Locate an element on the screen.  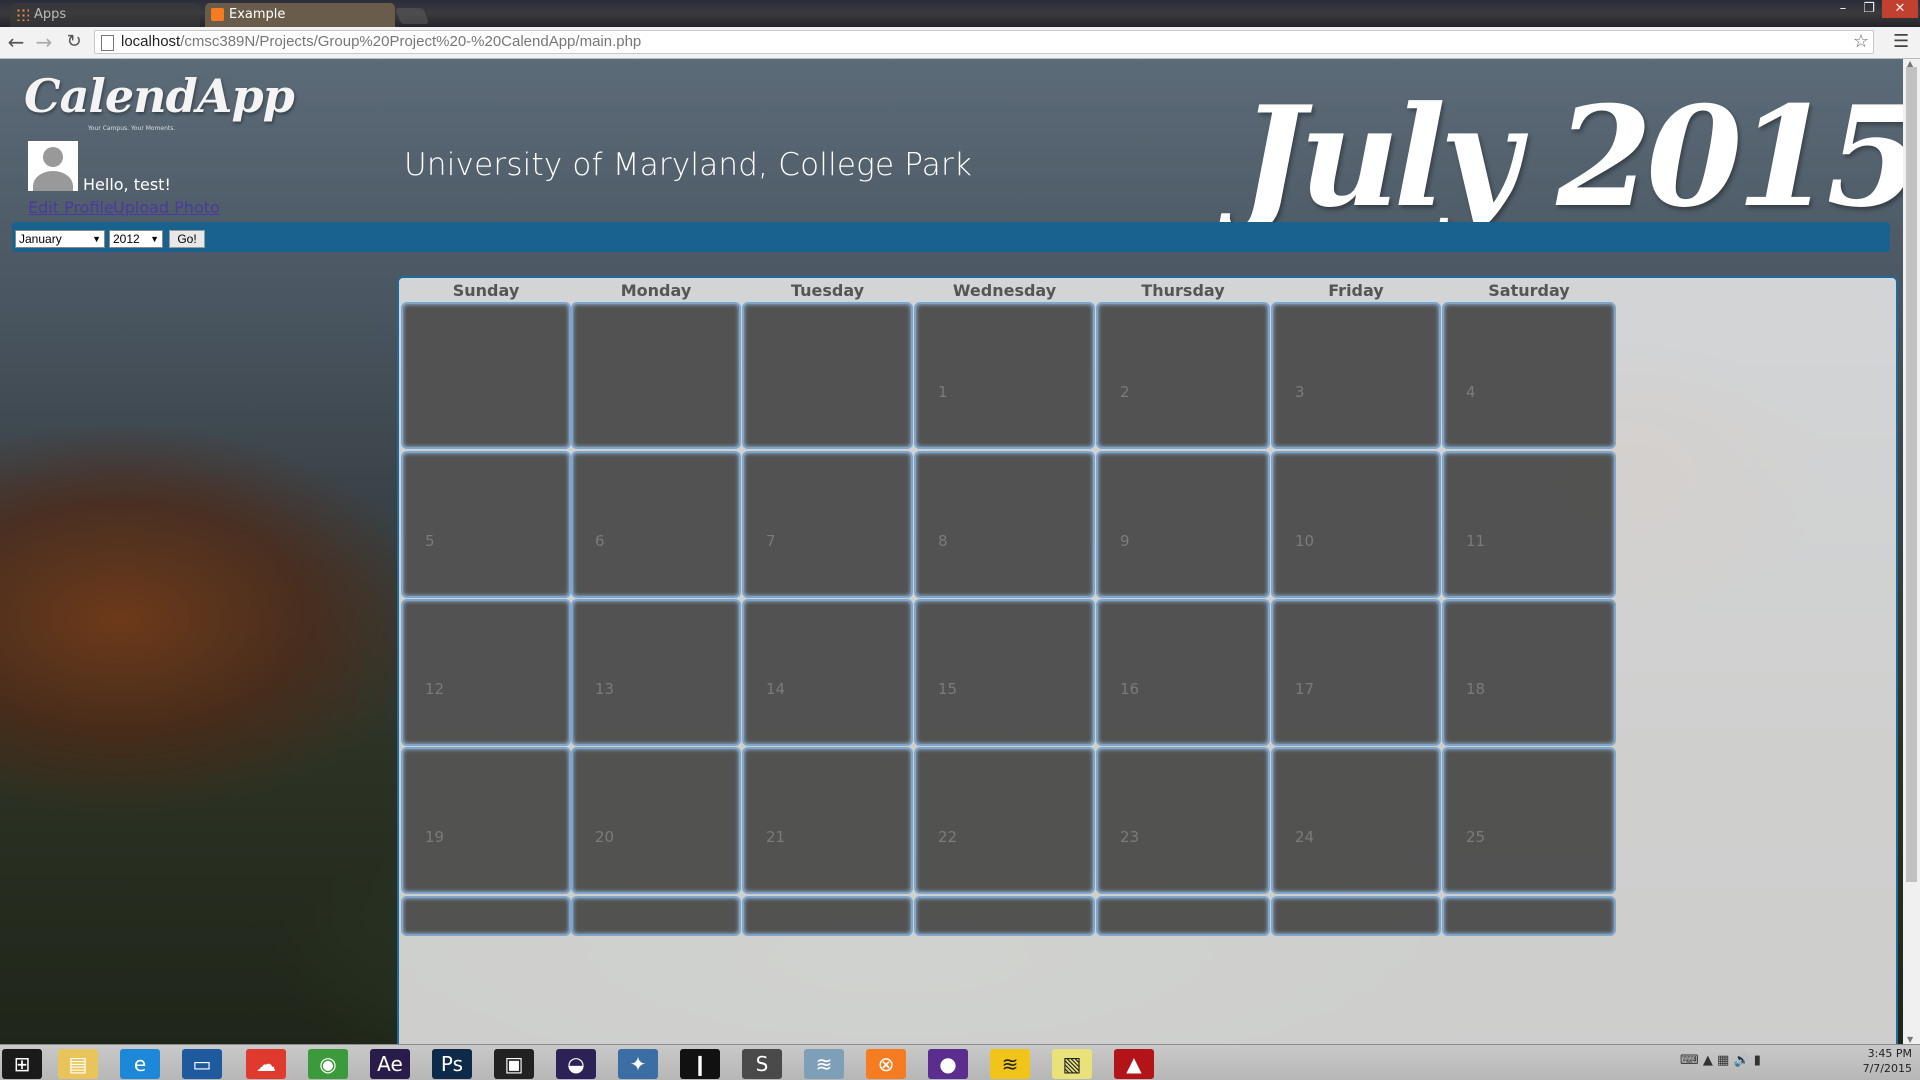
cloud-app-icon-glyph: ☁ is located at coordinates (266, 1064).